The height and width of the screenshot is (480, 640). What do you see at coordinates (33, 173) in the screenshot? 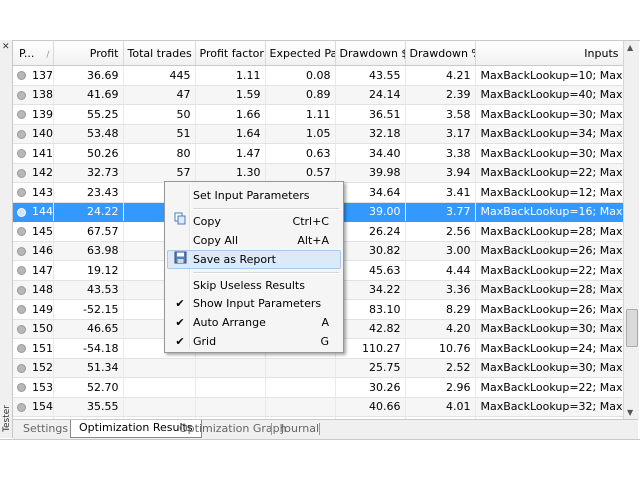
I see `pass-cell: 142` at bounding box center [33, 173].